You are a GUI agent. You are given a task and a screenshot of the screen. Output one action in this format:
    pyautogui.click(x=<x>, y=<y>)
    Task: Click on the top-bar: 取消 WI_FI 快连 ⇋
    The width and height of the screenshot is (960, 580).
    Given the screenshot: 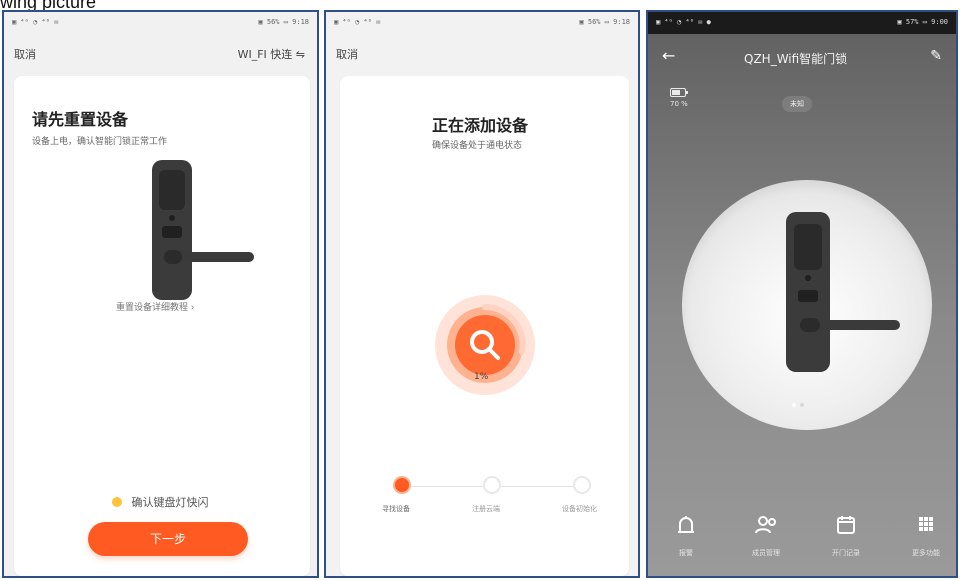 What is the action you would take?
    pyautogui.click(x=160, y=52)
    